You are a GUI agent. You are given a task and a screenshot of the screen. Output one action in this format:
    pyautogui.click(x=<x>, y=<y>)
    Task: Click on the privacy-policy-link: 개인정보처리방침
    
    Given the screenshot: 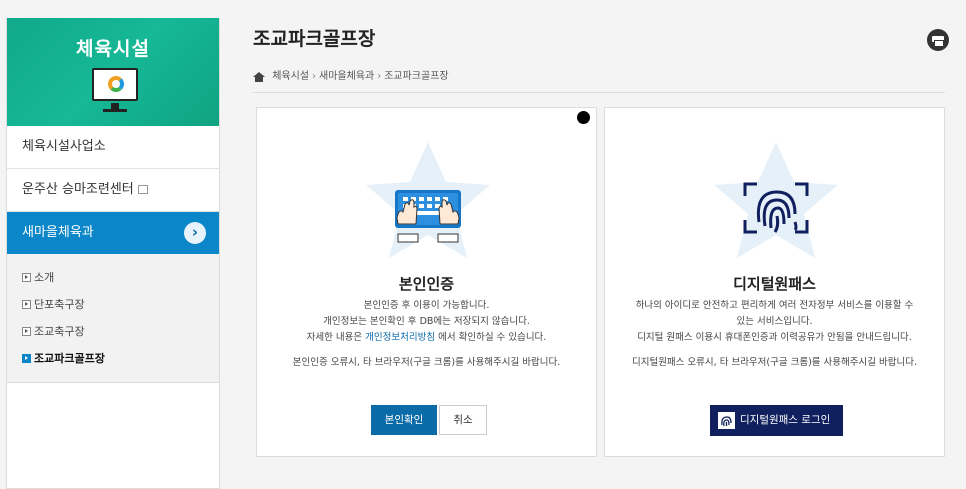 What is the action you would take?
    pyautogui.click(x=400, y=337)
    